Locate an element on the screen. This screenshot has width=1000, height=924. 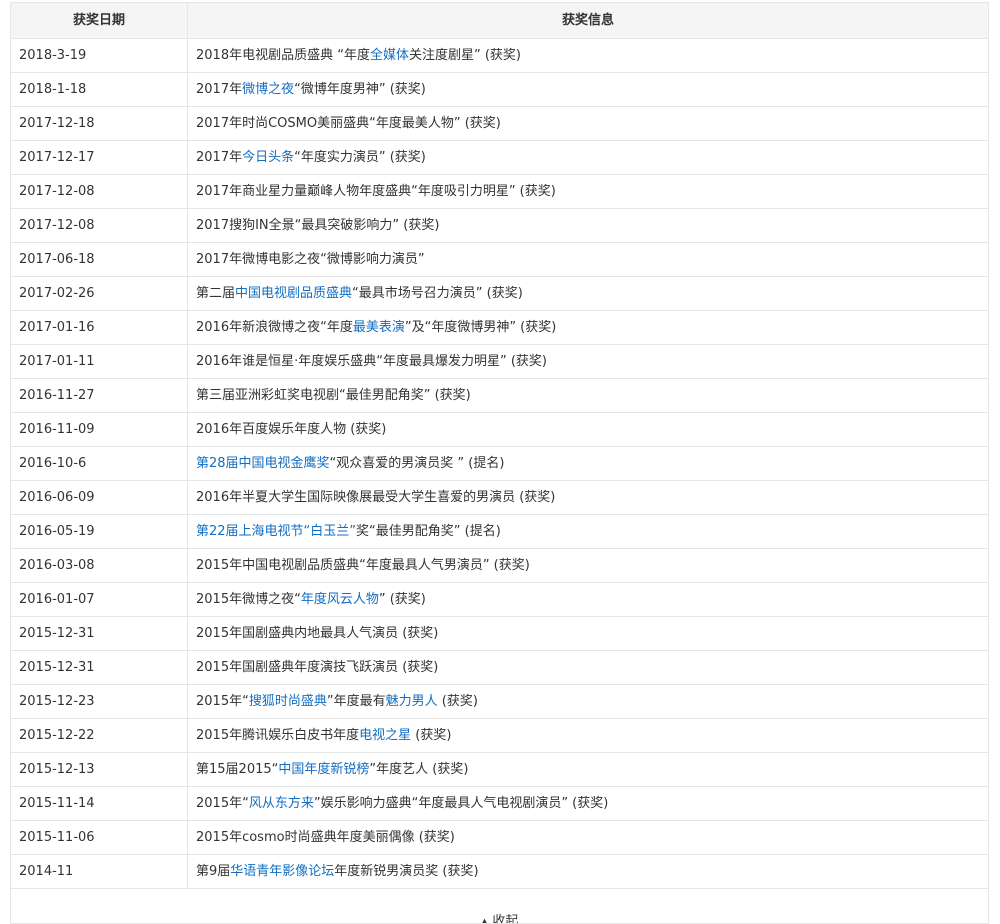
award-date-cell: 2016-11-09 is located at coordinates (99, 429).